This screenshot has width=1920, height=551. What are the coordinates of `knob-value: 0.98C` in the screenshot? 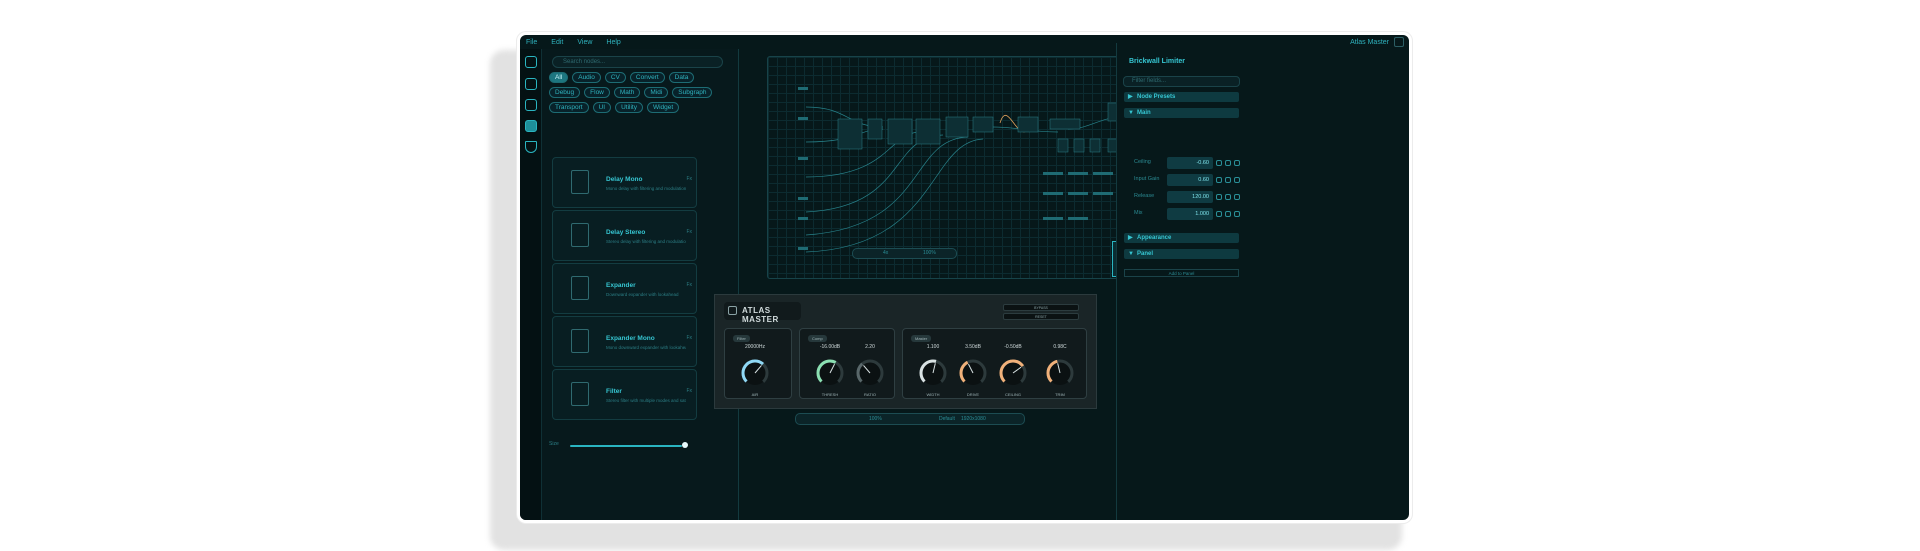 It's located at (1060, 347).